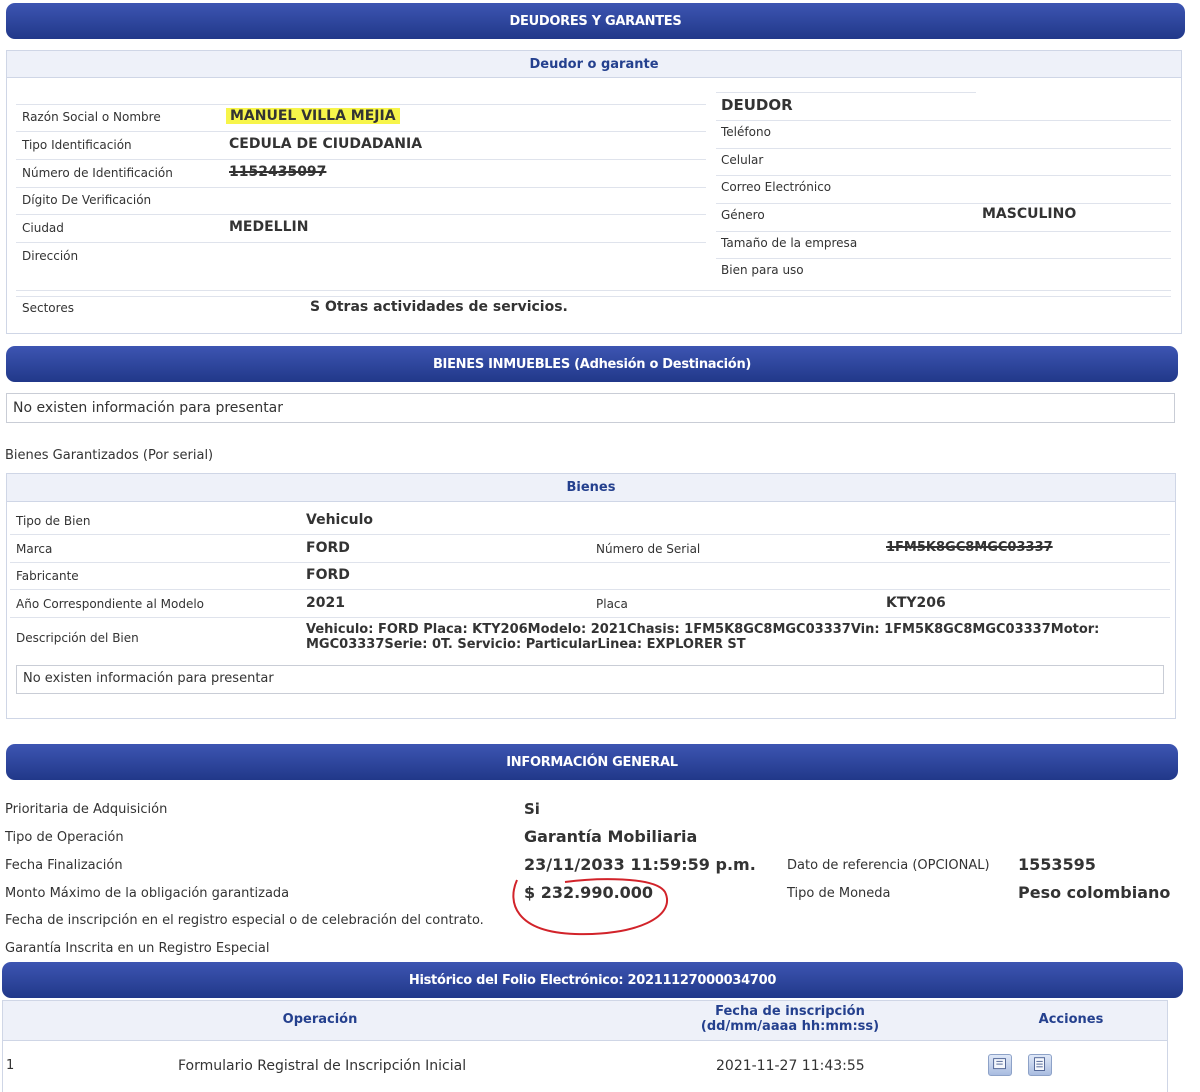 The image size is (1200, 1092). Describe the element at coordinates (43, 228) in the screenshot. I see `ciudad-label: Ciudad` at that location.